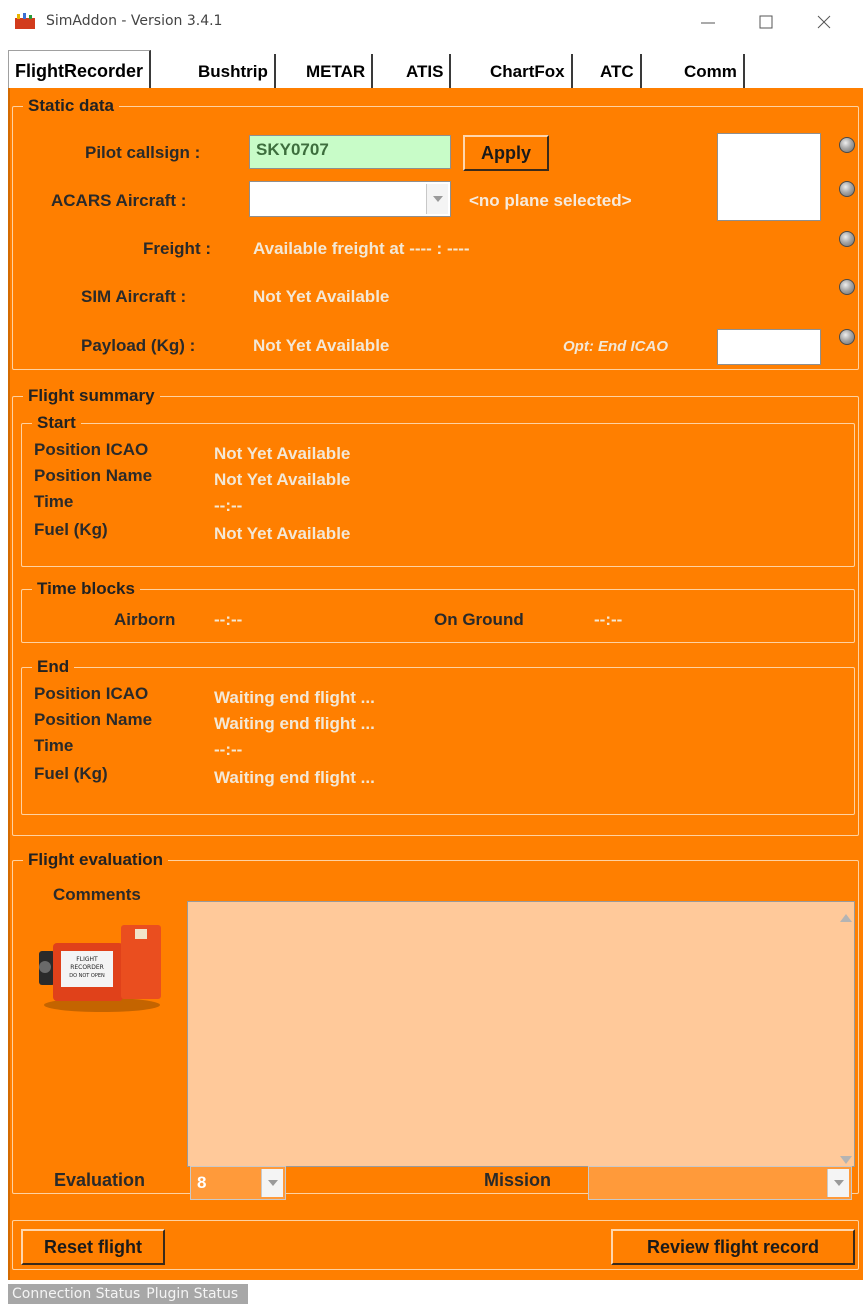  What do you see at coordinates (177, 248) in the screenshot?
I see `freight-label: Freight :` at bounding box center [177, 248].